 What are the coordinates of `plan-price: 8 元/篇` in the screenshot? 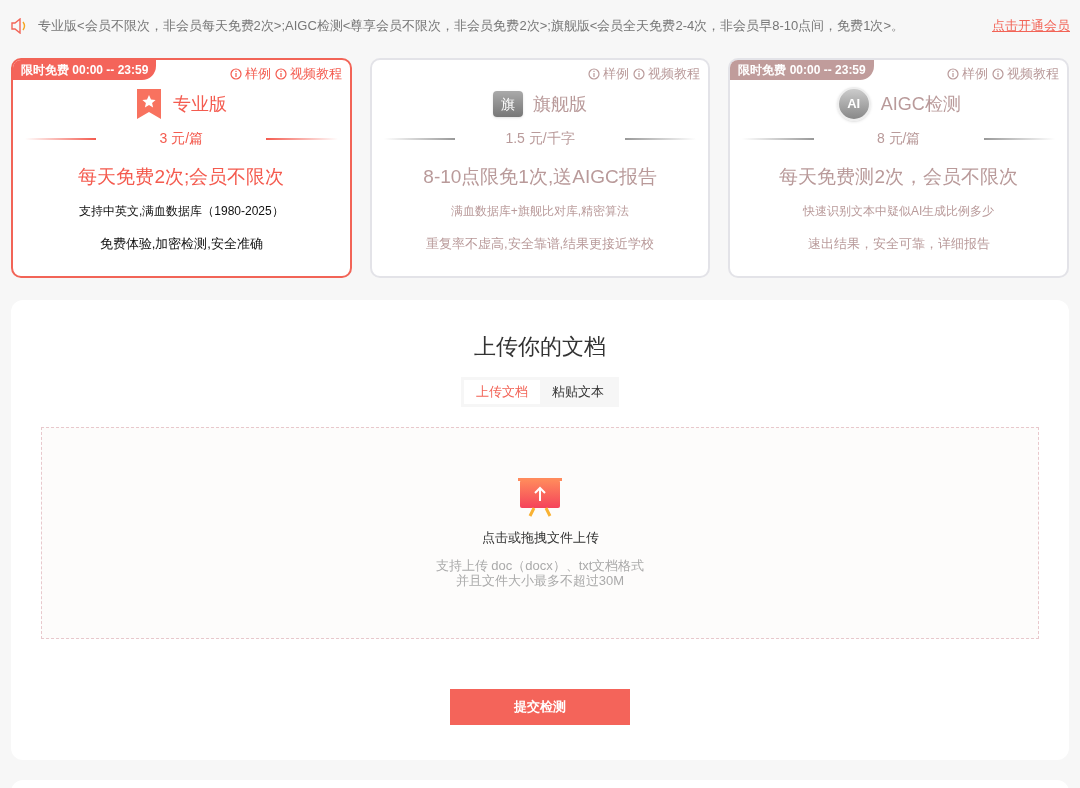 It's located at (898, 138).